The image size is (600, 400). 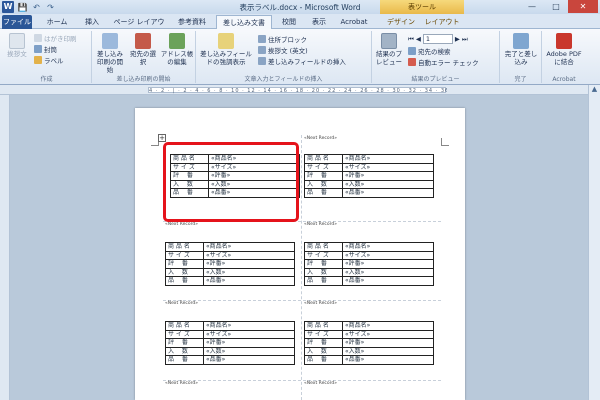 I want to click on word-app-icon: W, so click(x=8, y=7).